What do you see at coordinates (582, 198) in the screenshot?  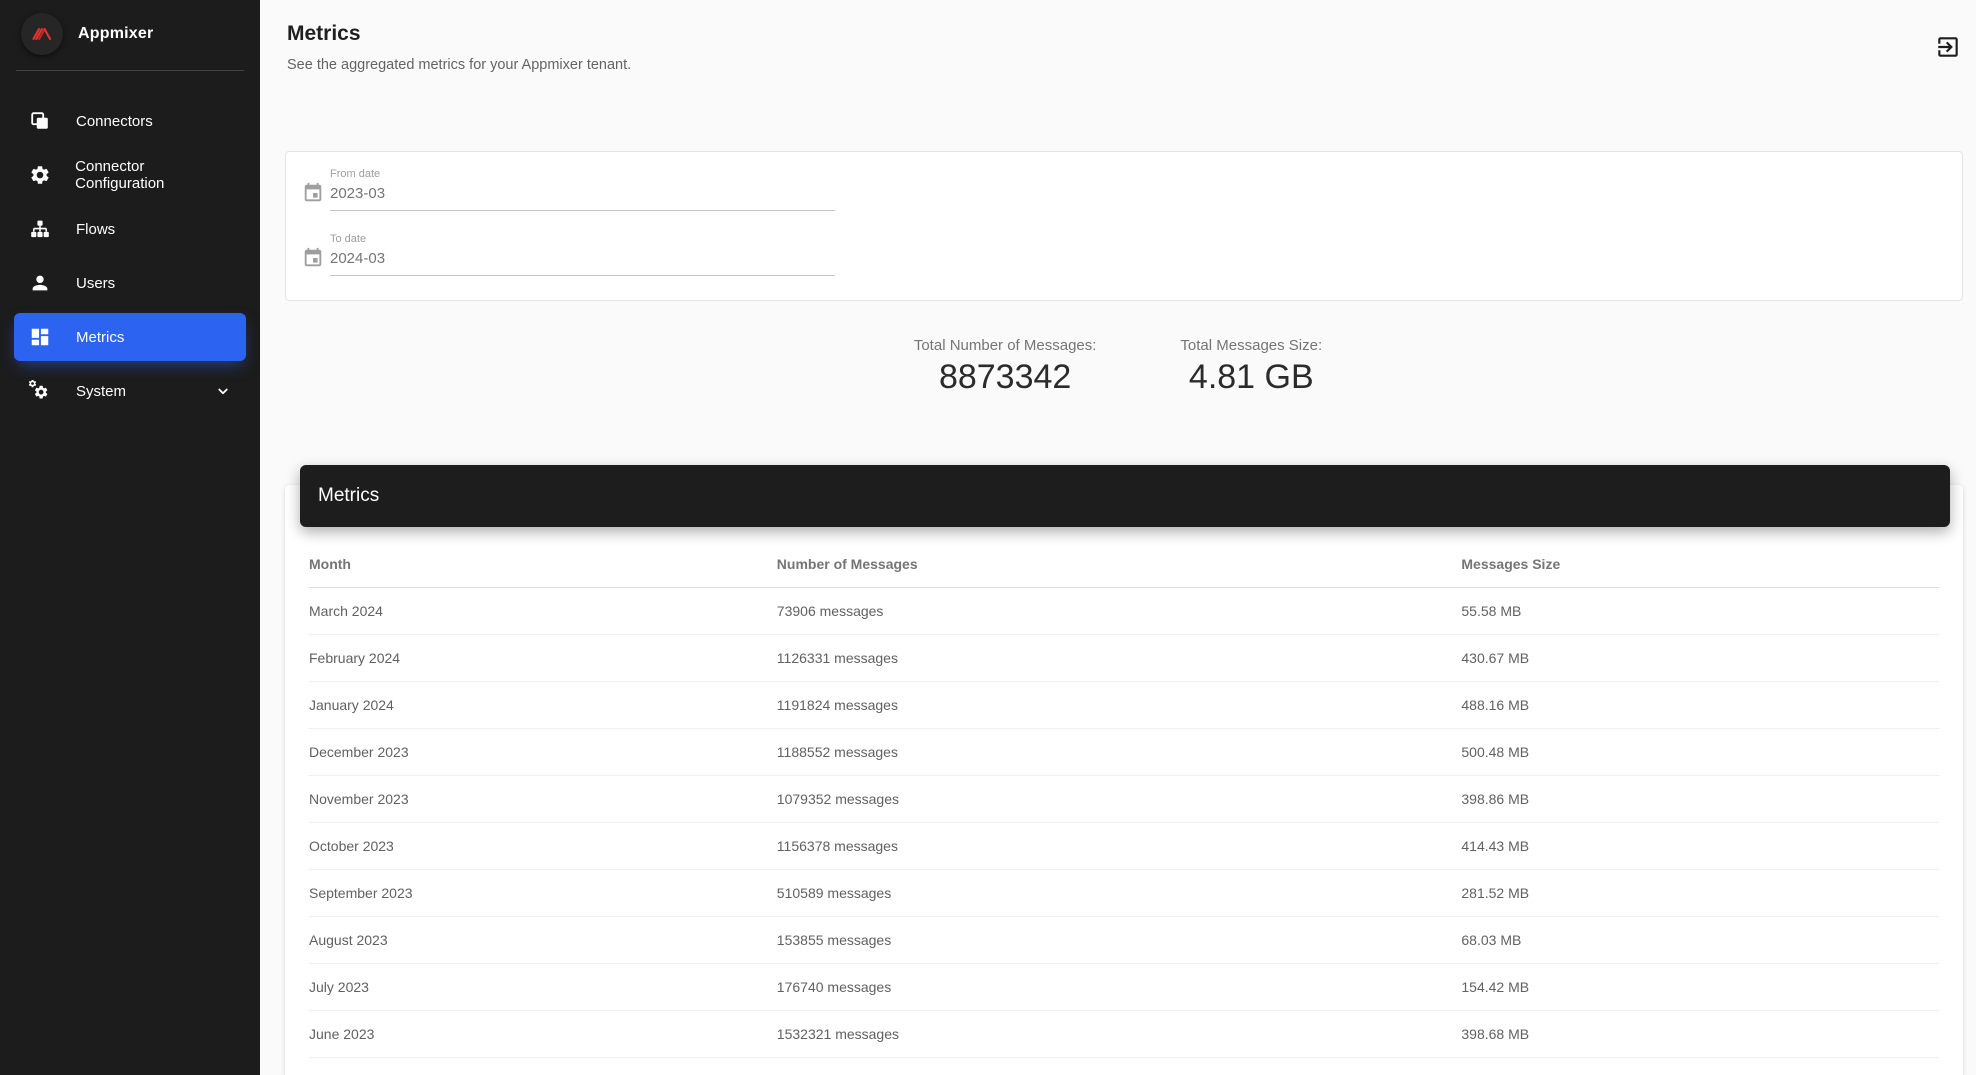 I see `from-date-input` at bounding box center [582, 198].